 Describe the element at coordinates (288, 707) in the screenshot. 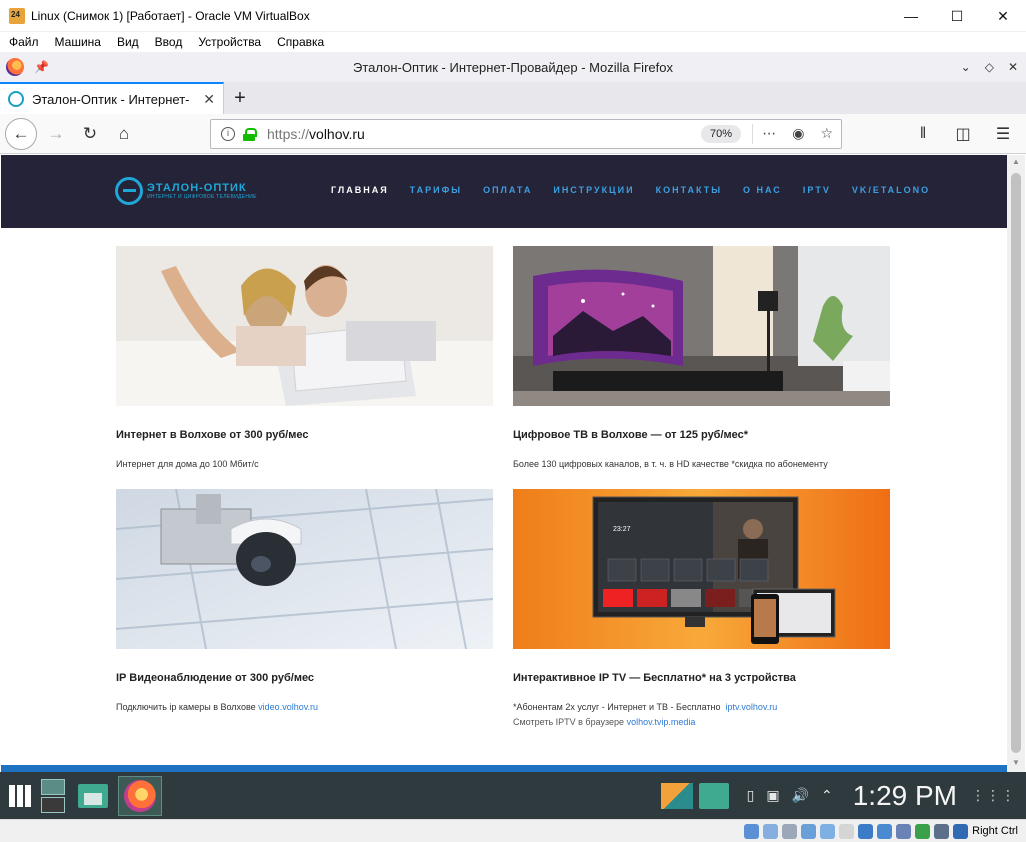

I see `video-link: video.volhov.ru` at that location.